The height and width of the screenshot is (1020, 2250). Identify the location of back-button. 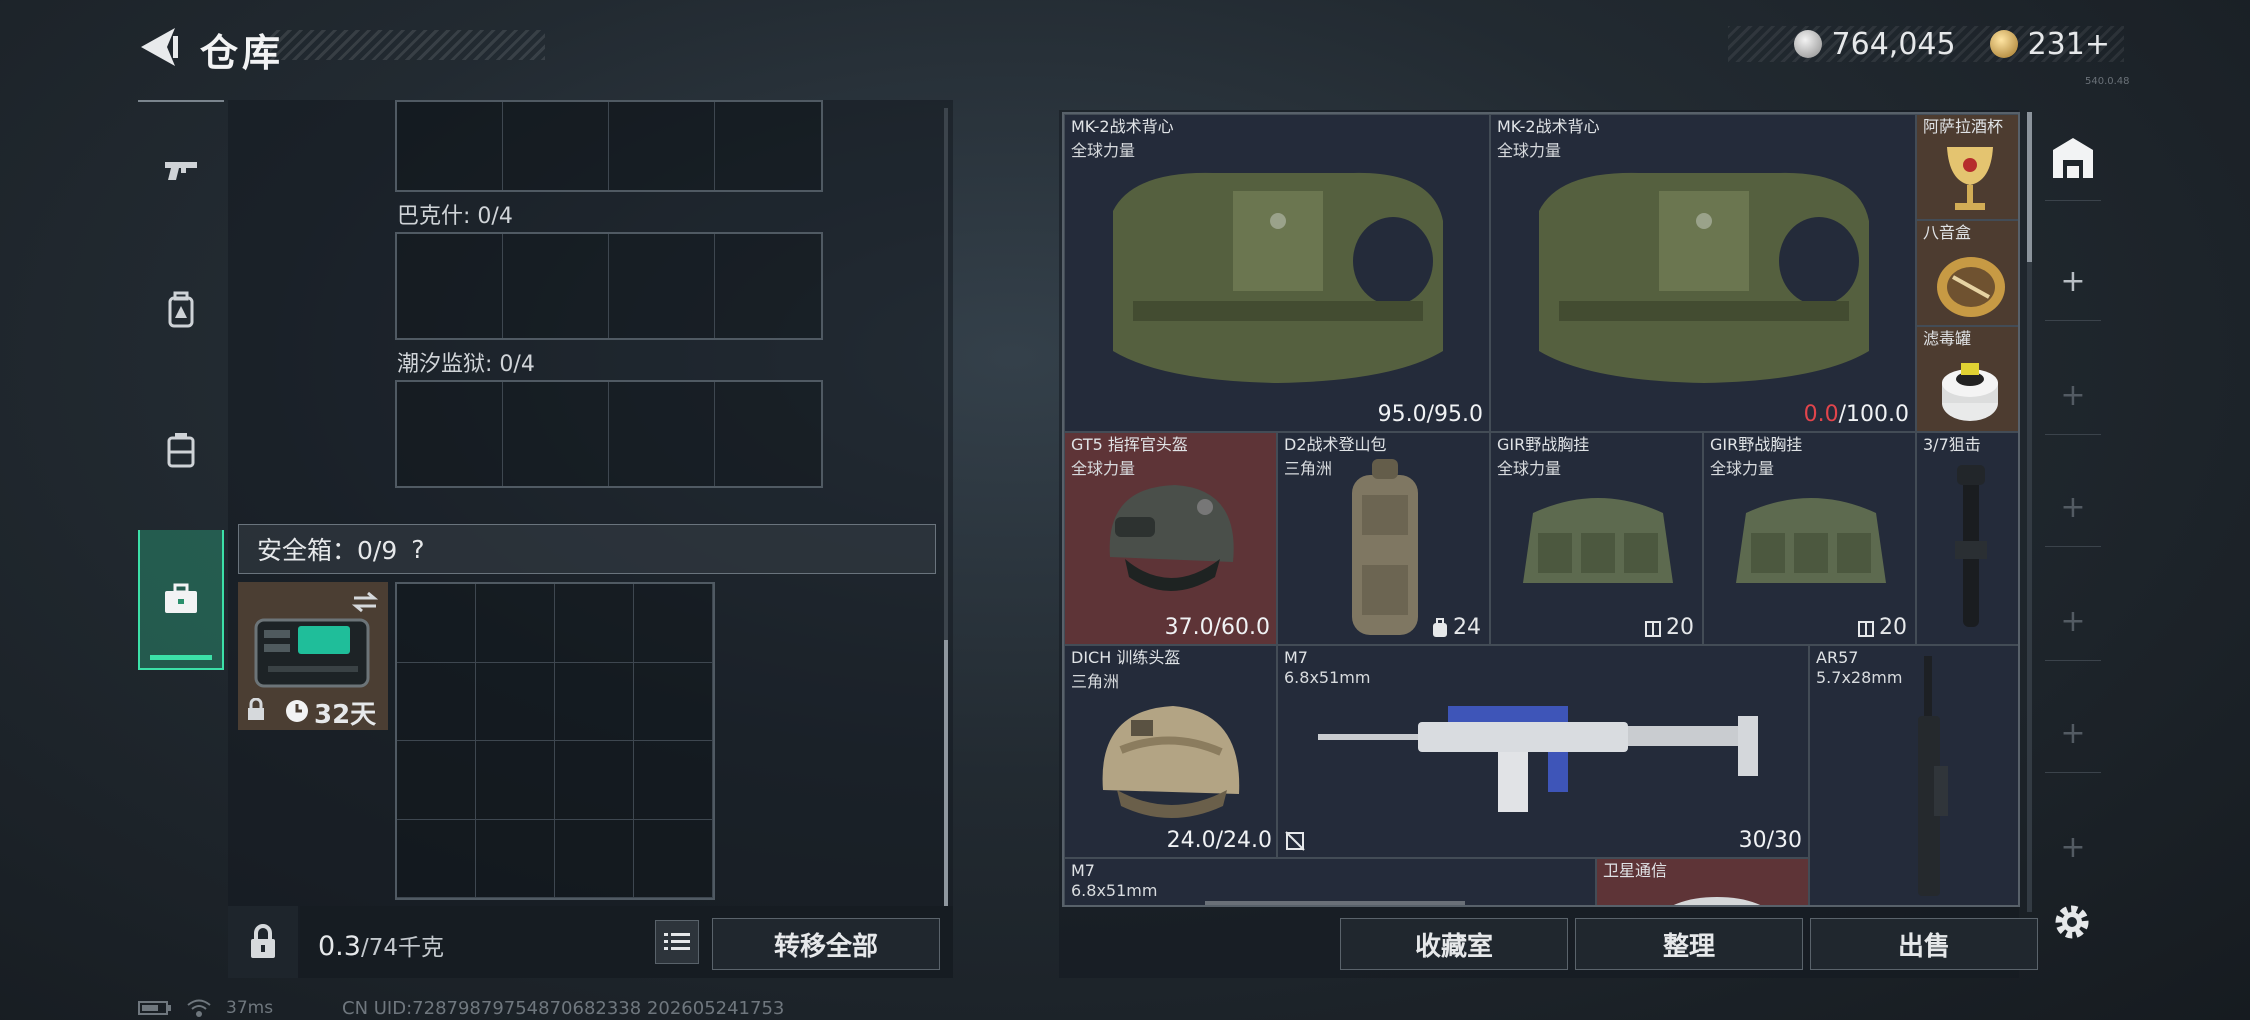
(160, 47).